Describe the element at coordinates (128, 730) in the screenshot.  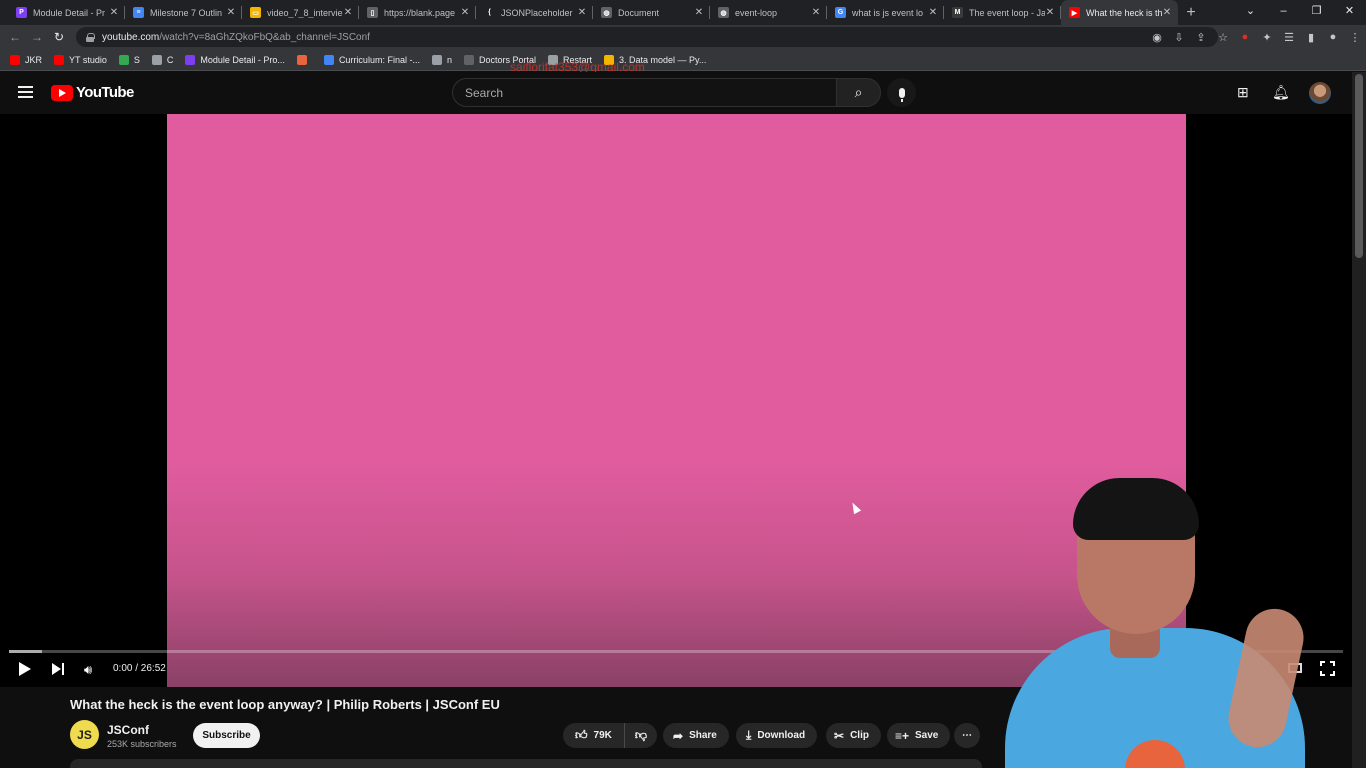
I see `channel-name: JSConf` at that location.